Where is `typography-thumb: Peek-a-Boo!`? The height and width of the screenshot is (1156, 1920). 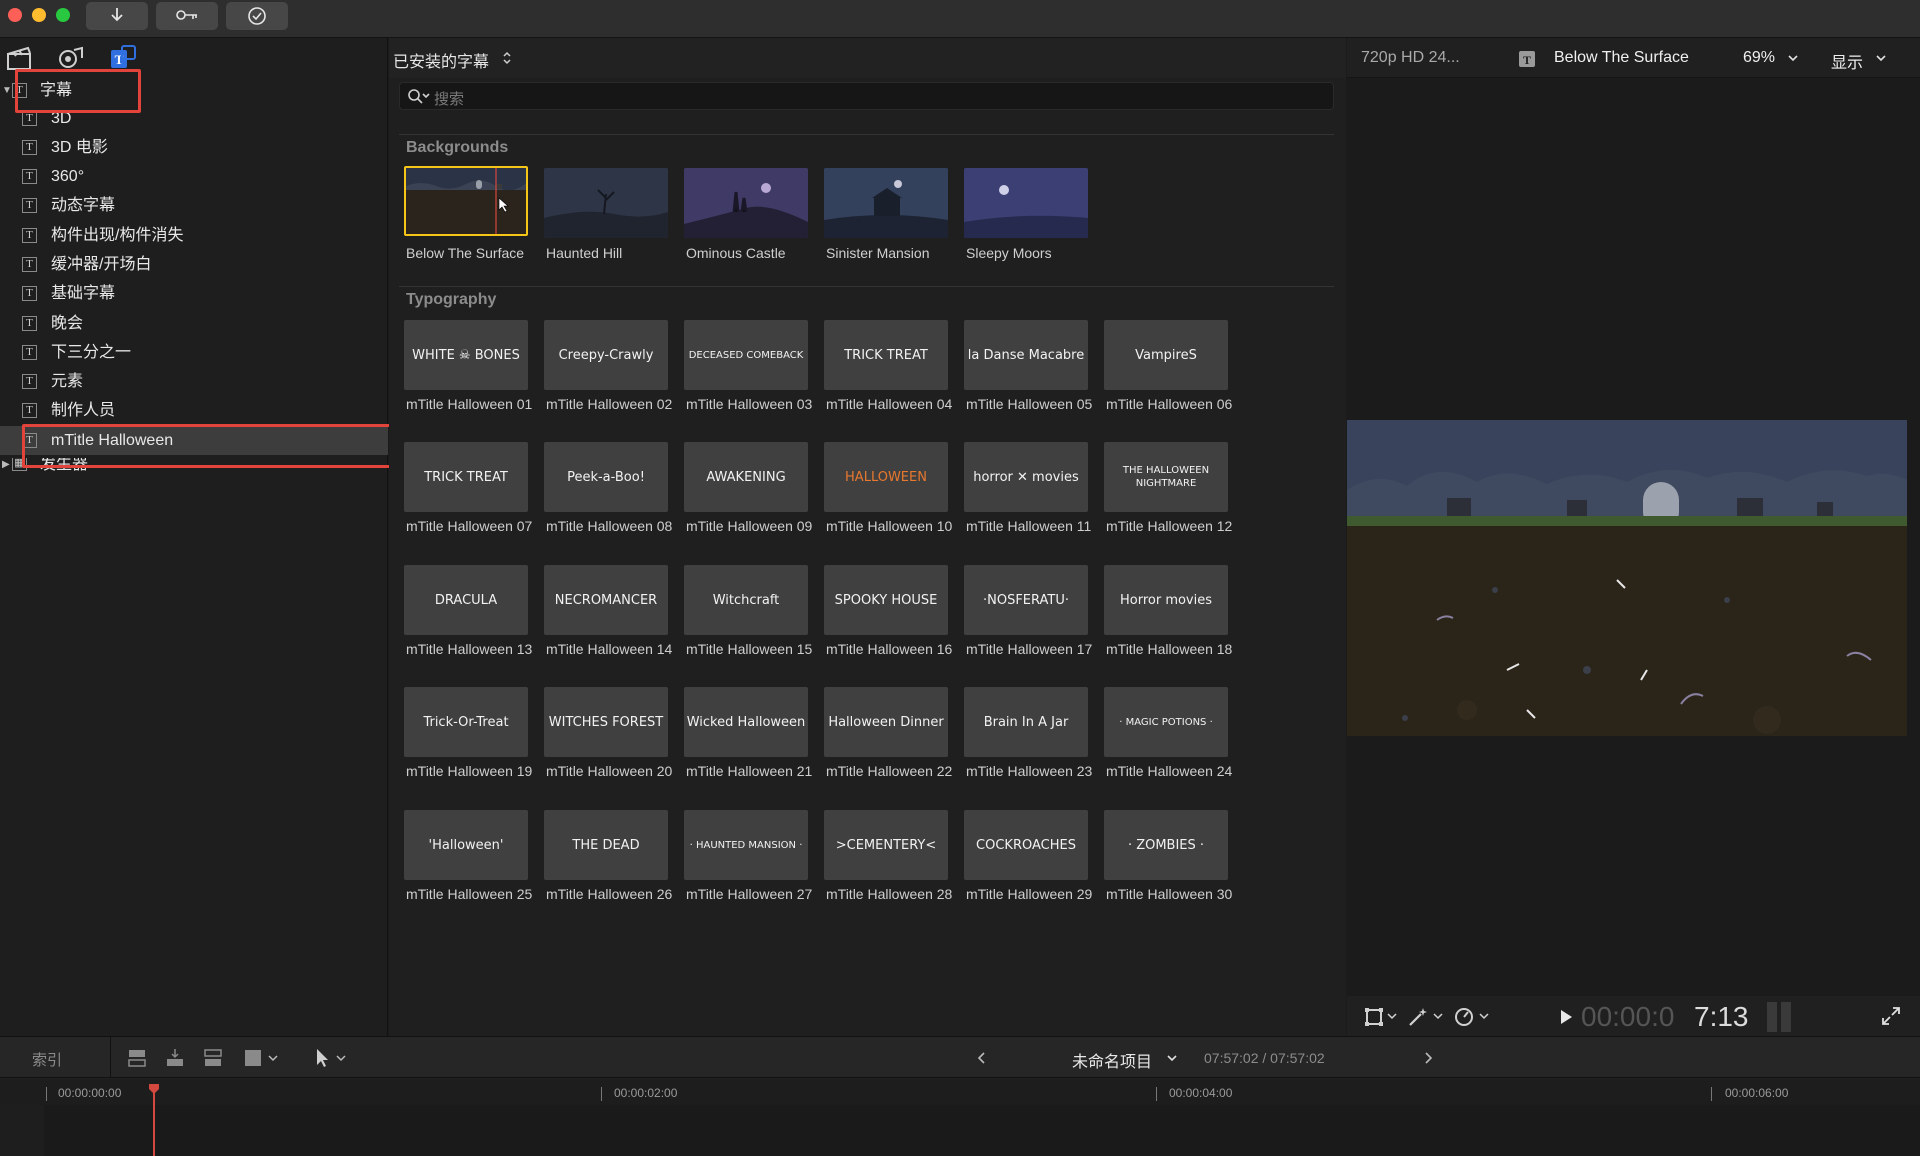 typography-thumb: Peek-a-Boo! is located at coordinates (606, 477).